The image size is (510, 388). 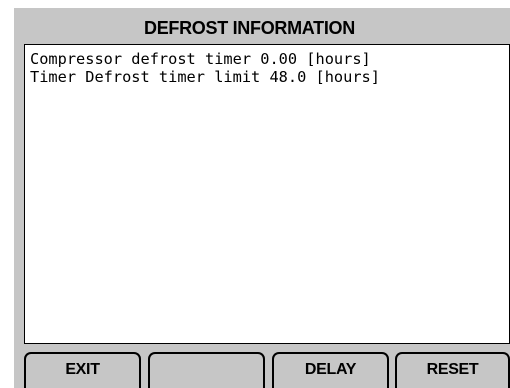 What do you see at coordinates (205, 77) in the screenshot?
I see `defrost-timer-limit-line: Timer Defrost timer limit 48.0 [hours]` at bounding box center [205, 77].